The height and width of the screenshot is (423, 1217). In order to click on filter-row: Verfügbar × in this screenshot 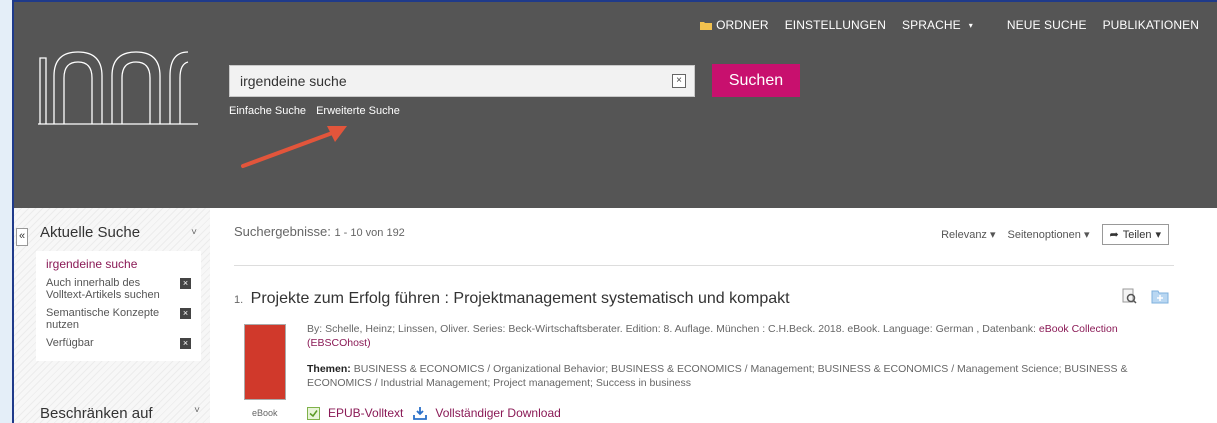, I will do `click(118, 343)`.